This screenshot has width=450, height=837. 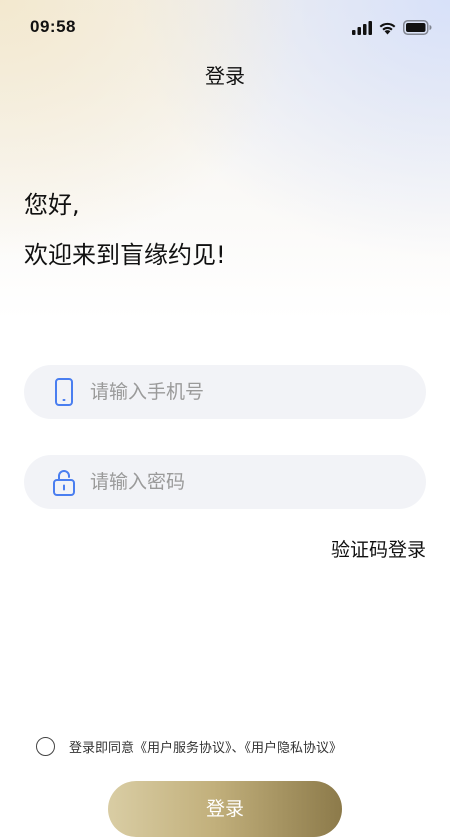 What do you see at coordinates (250, 482) in the screenshot?
I see `password-input` at bounding box center [250, 482].